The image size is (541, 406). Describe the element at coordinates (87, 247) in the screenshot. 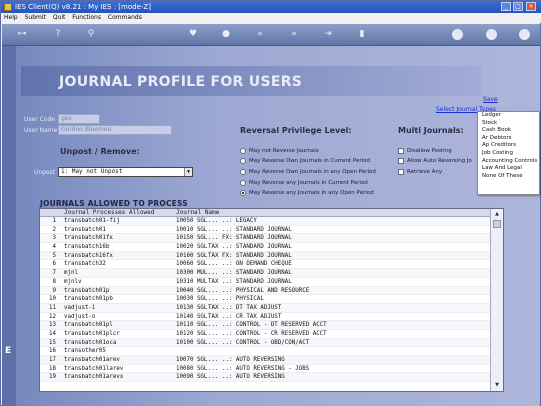

I see `row-process: transbatch16b` at that location.